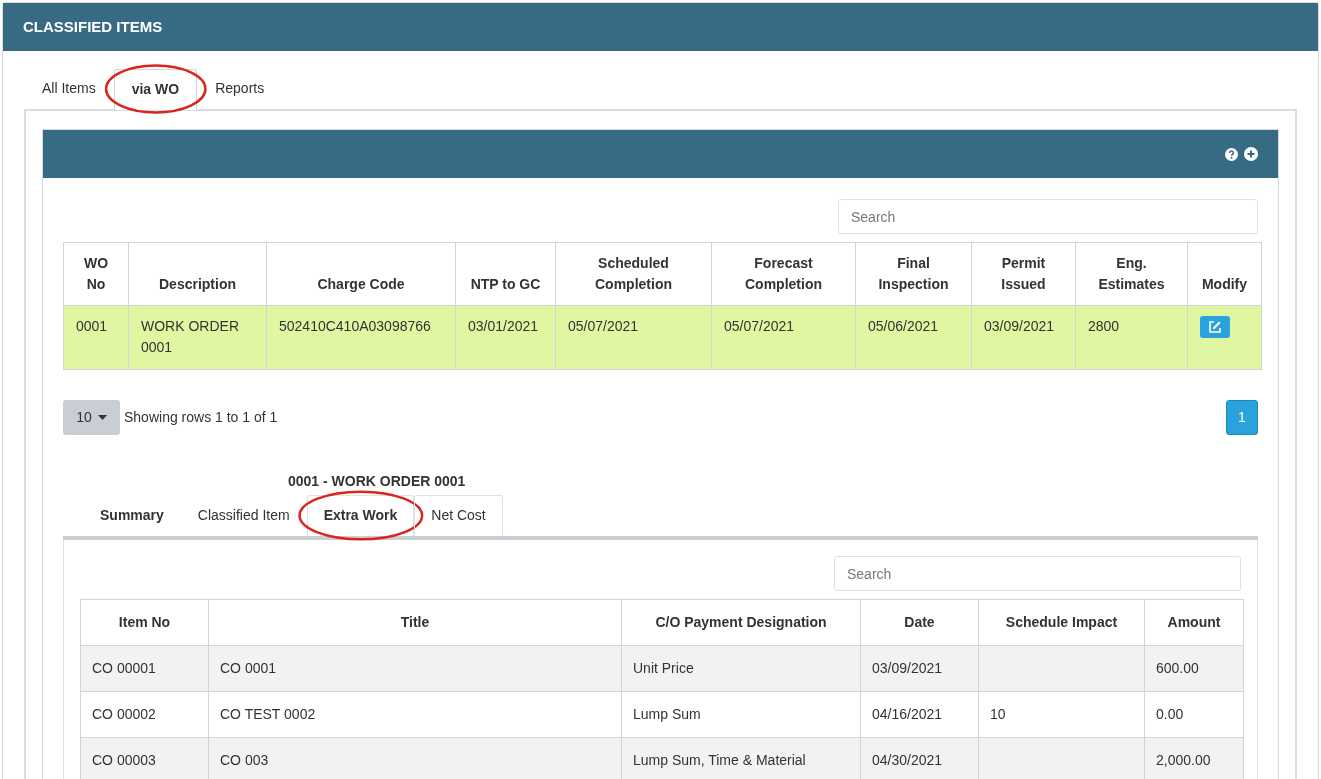  What do you see at coordinates (69, 88) in the screenshot?
I see `tab: All Items` at bounding box center [69, 88].